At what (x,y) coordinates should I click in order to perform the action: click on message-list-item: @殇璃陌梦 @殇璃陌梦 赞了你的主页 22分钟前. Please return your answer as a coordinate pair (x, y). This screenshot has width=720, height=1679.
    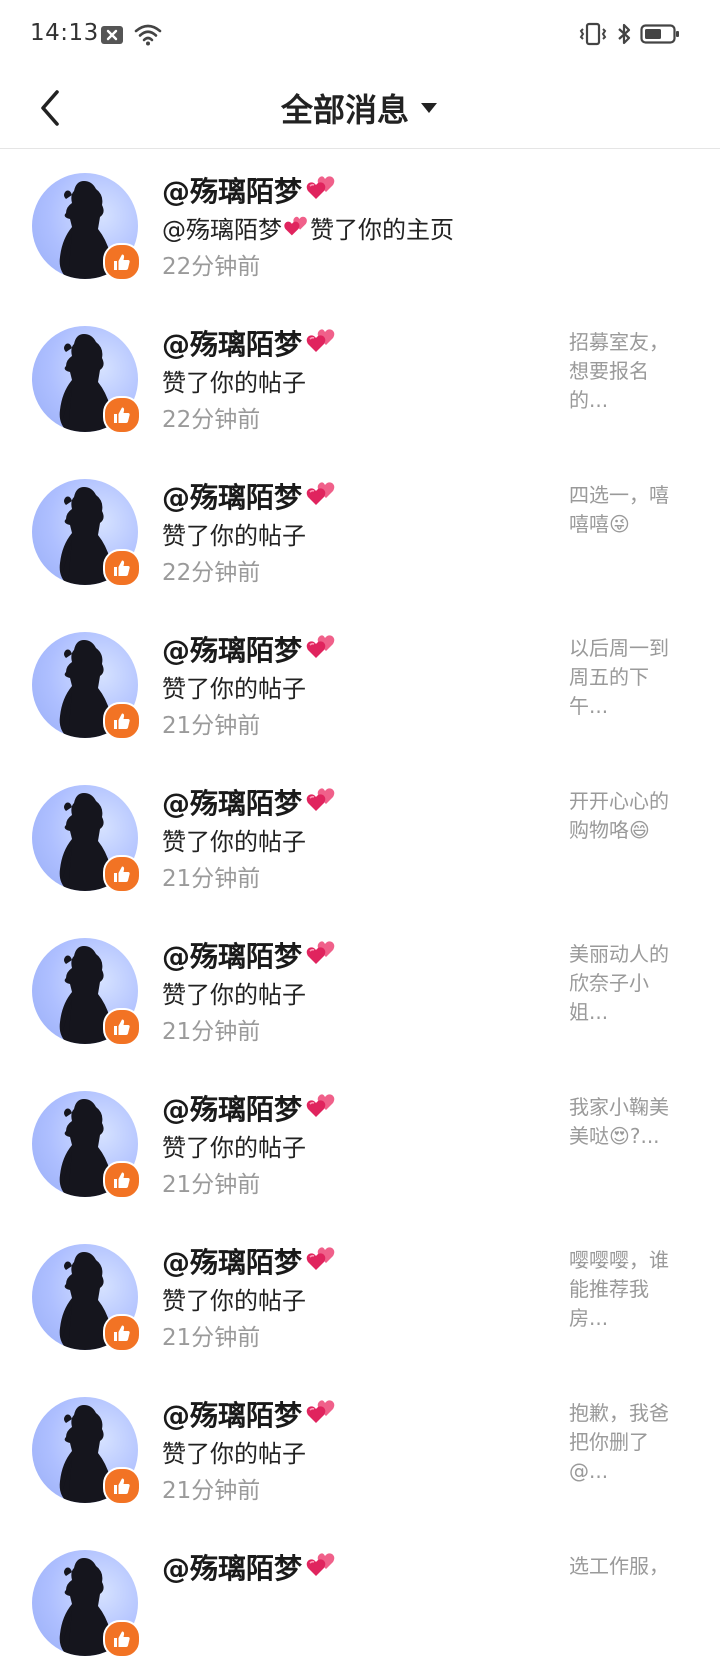
    Looking at the image, I should click on (360, 225).